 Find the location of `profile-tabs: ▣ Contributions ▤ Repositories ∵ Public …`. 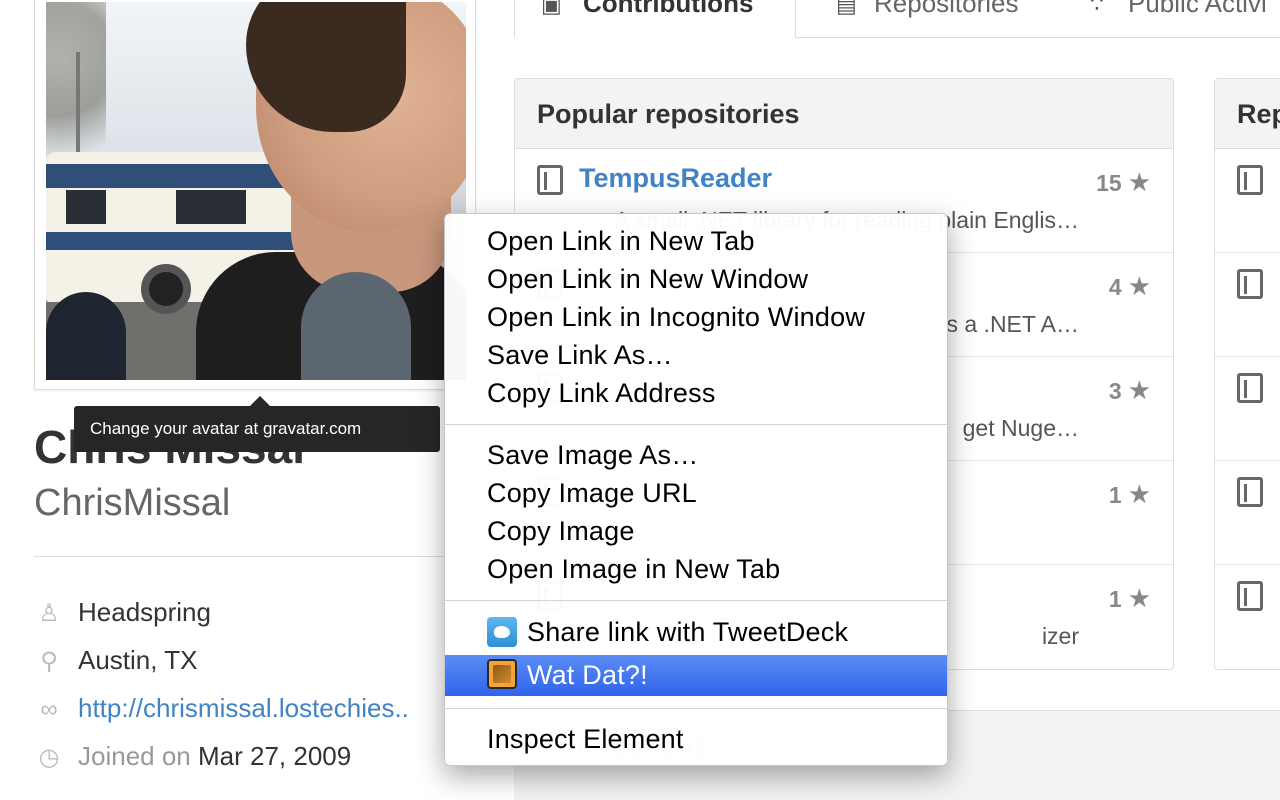

profile-tabs: ▣ Contributions ▤ Repositories ∵ Public … is located at coordinates (897, 19).